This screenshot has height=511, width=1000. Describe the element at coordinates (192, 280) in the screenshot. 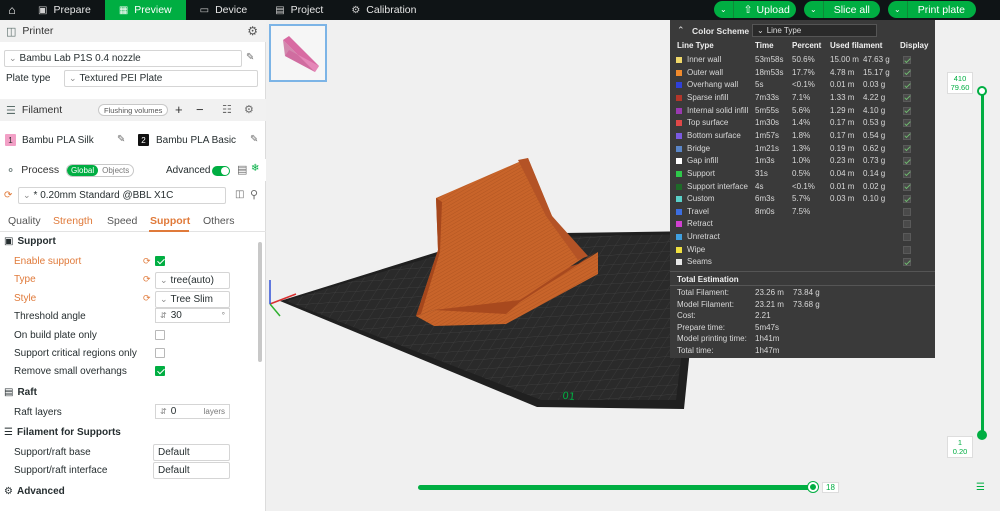

I see `support-type-select: ⌄ tree(auto)` at that location.